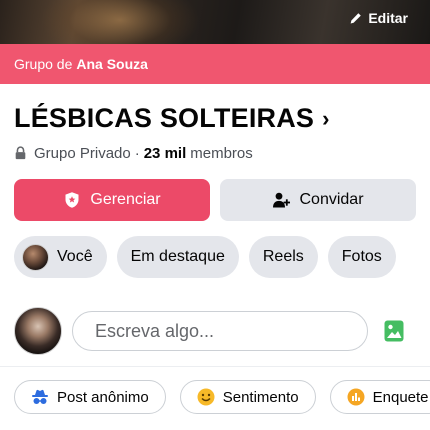 The width and height of the screenshot is (430, 430). Describe the element at coordinates (125, 199) in the screenshot. I see `manage-label: Gerenciar` at that location.